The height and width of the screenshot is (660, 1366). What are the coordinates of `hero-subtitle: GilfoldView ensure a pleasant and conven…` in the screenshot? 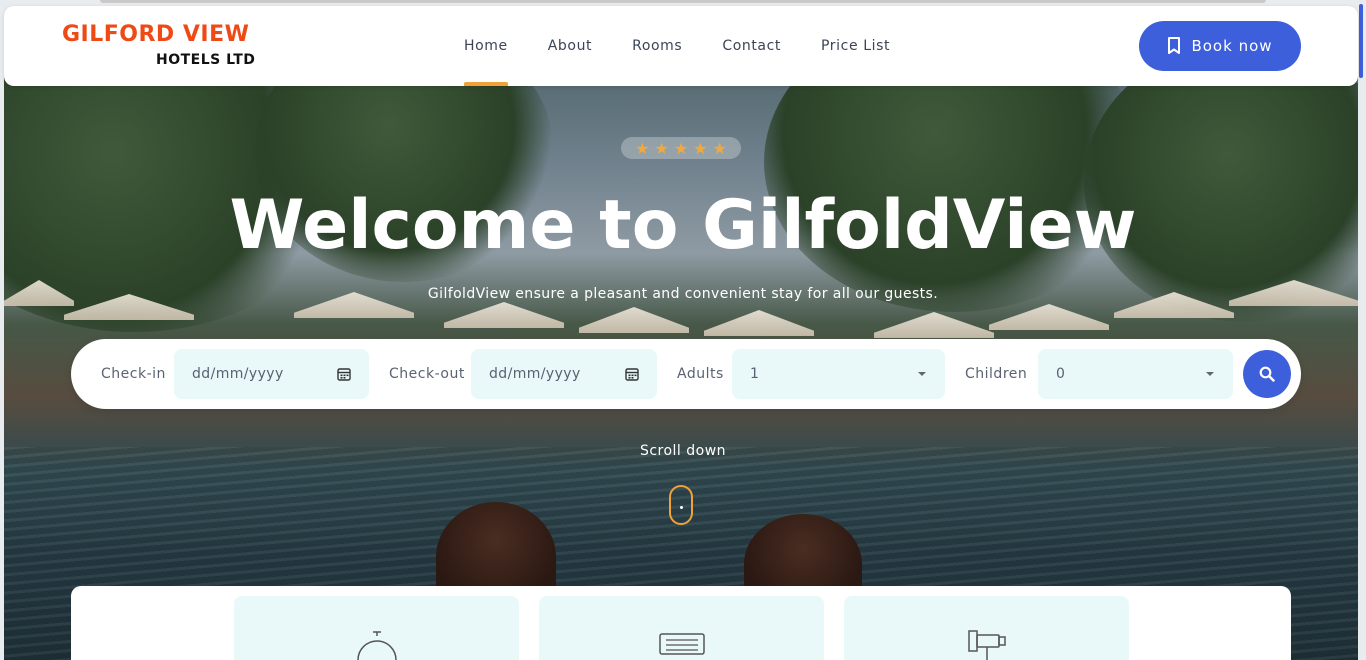 It's located at (683, 294).